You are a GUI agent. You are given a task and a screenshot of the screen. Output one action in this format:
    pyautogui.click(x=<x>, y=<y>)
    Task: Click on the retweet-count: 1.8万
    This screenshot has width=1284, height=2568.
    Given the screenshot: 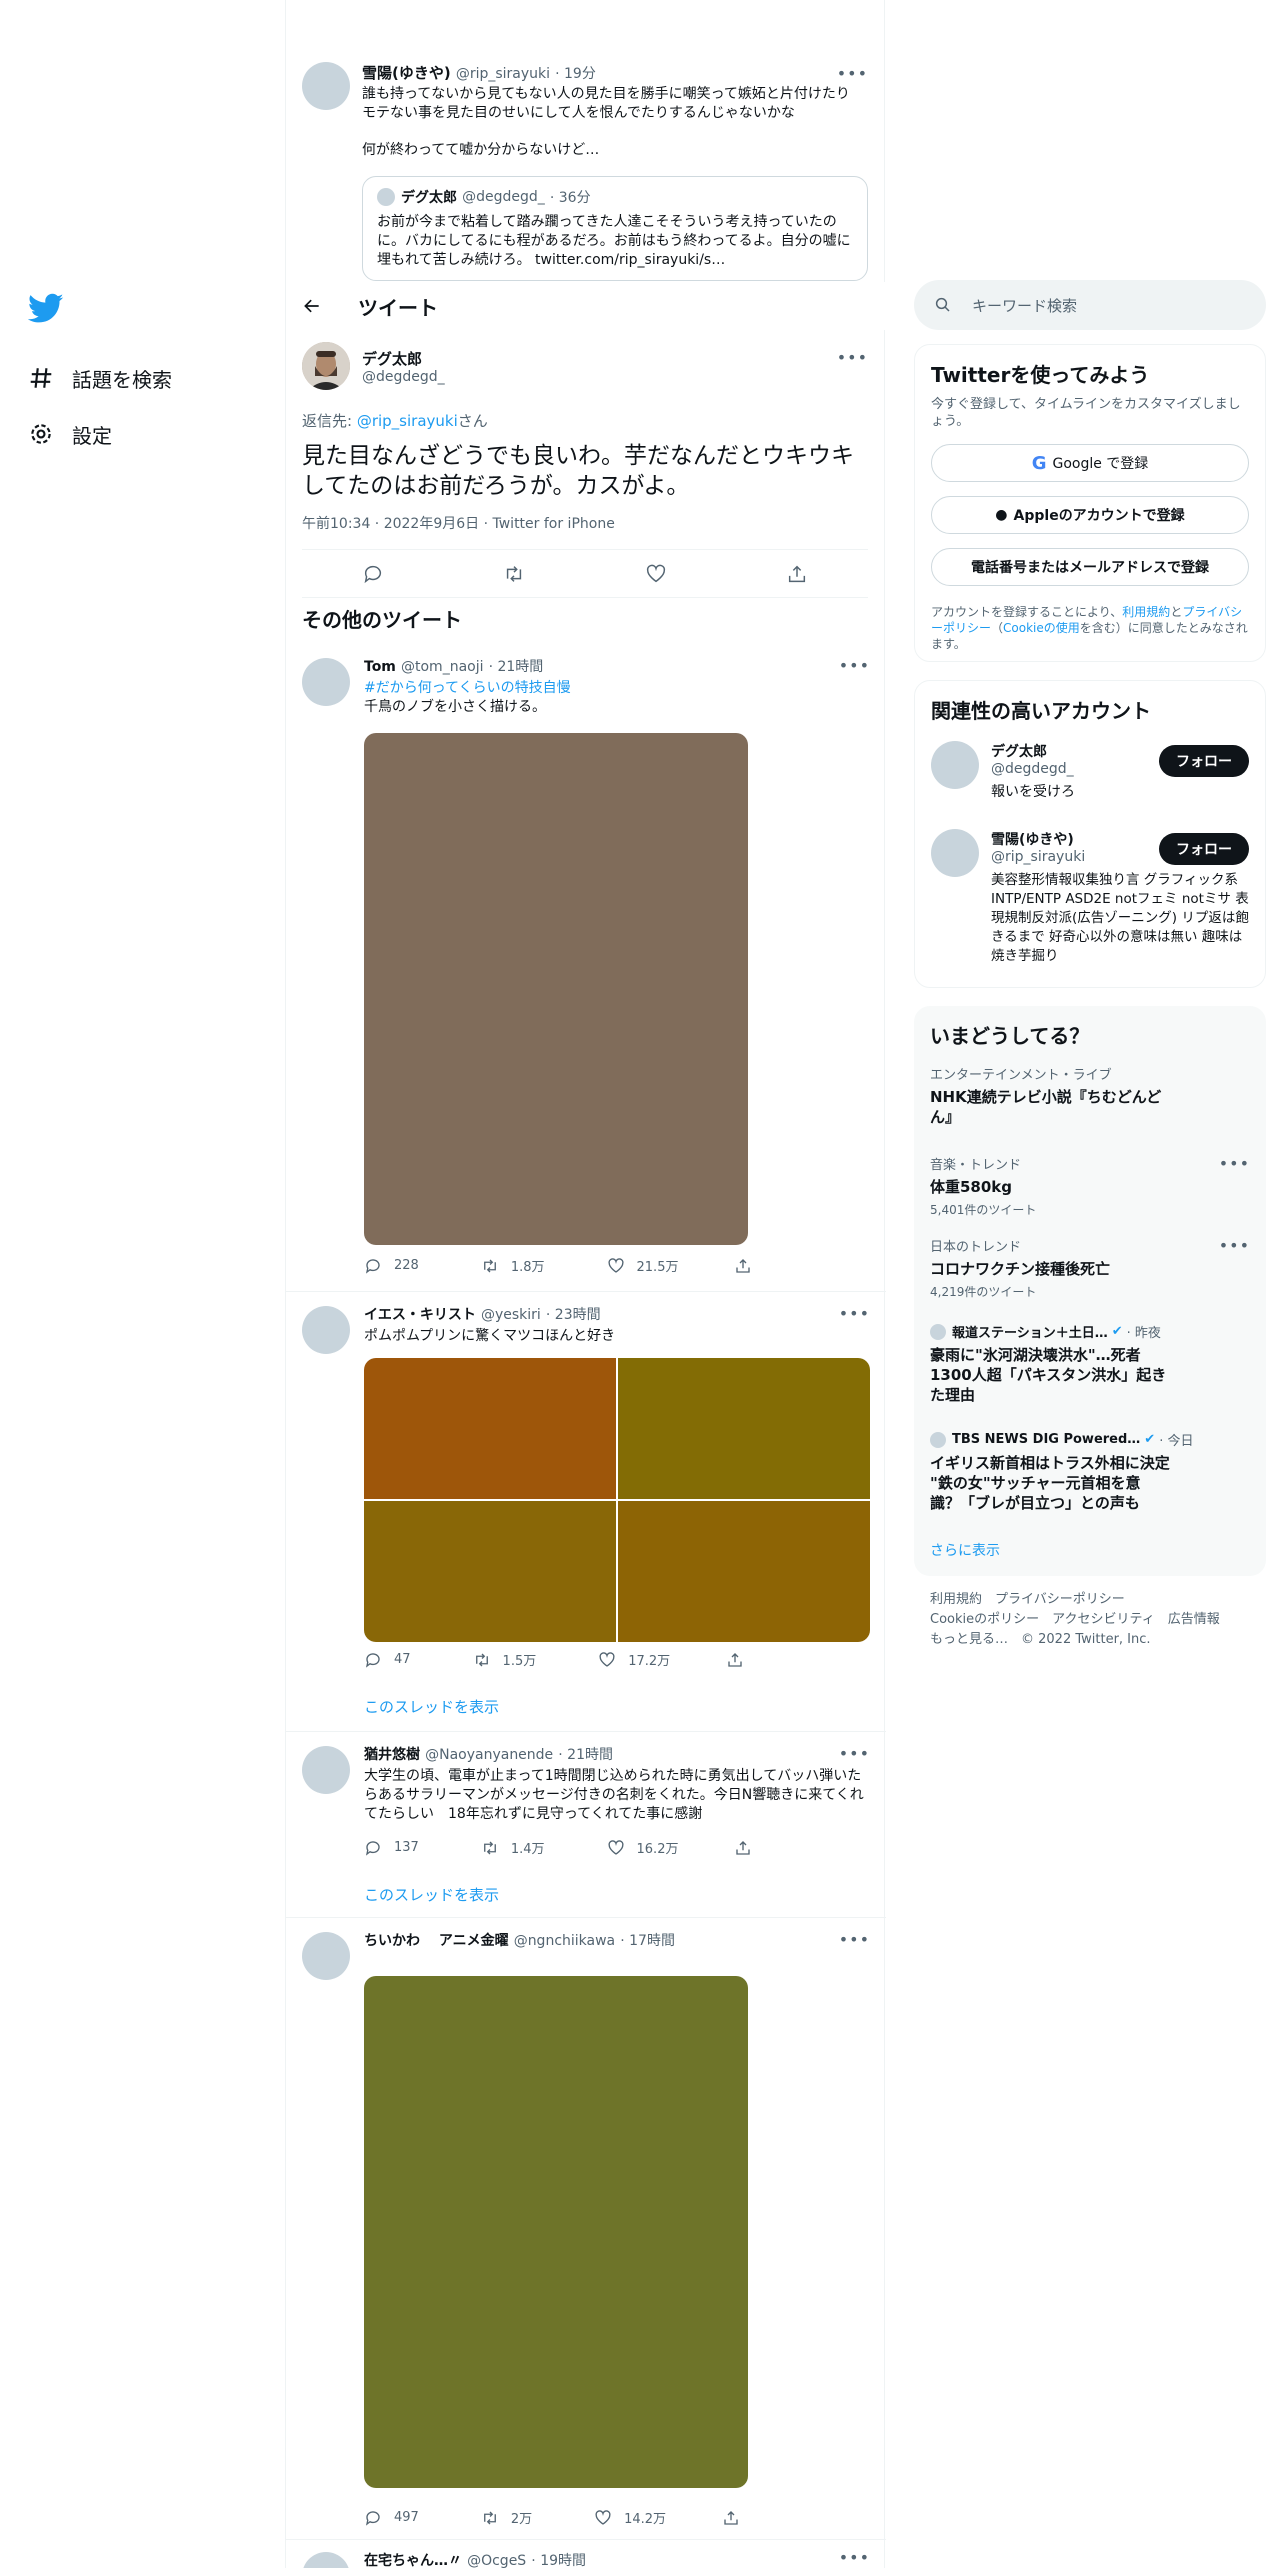 What is the action you would take?
    pyautogui.click(x=513, y=1265)
    